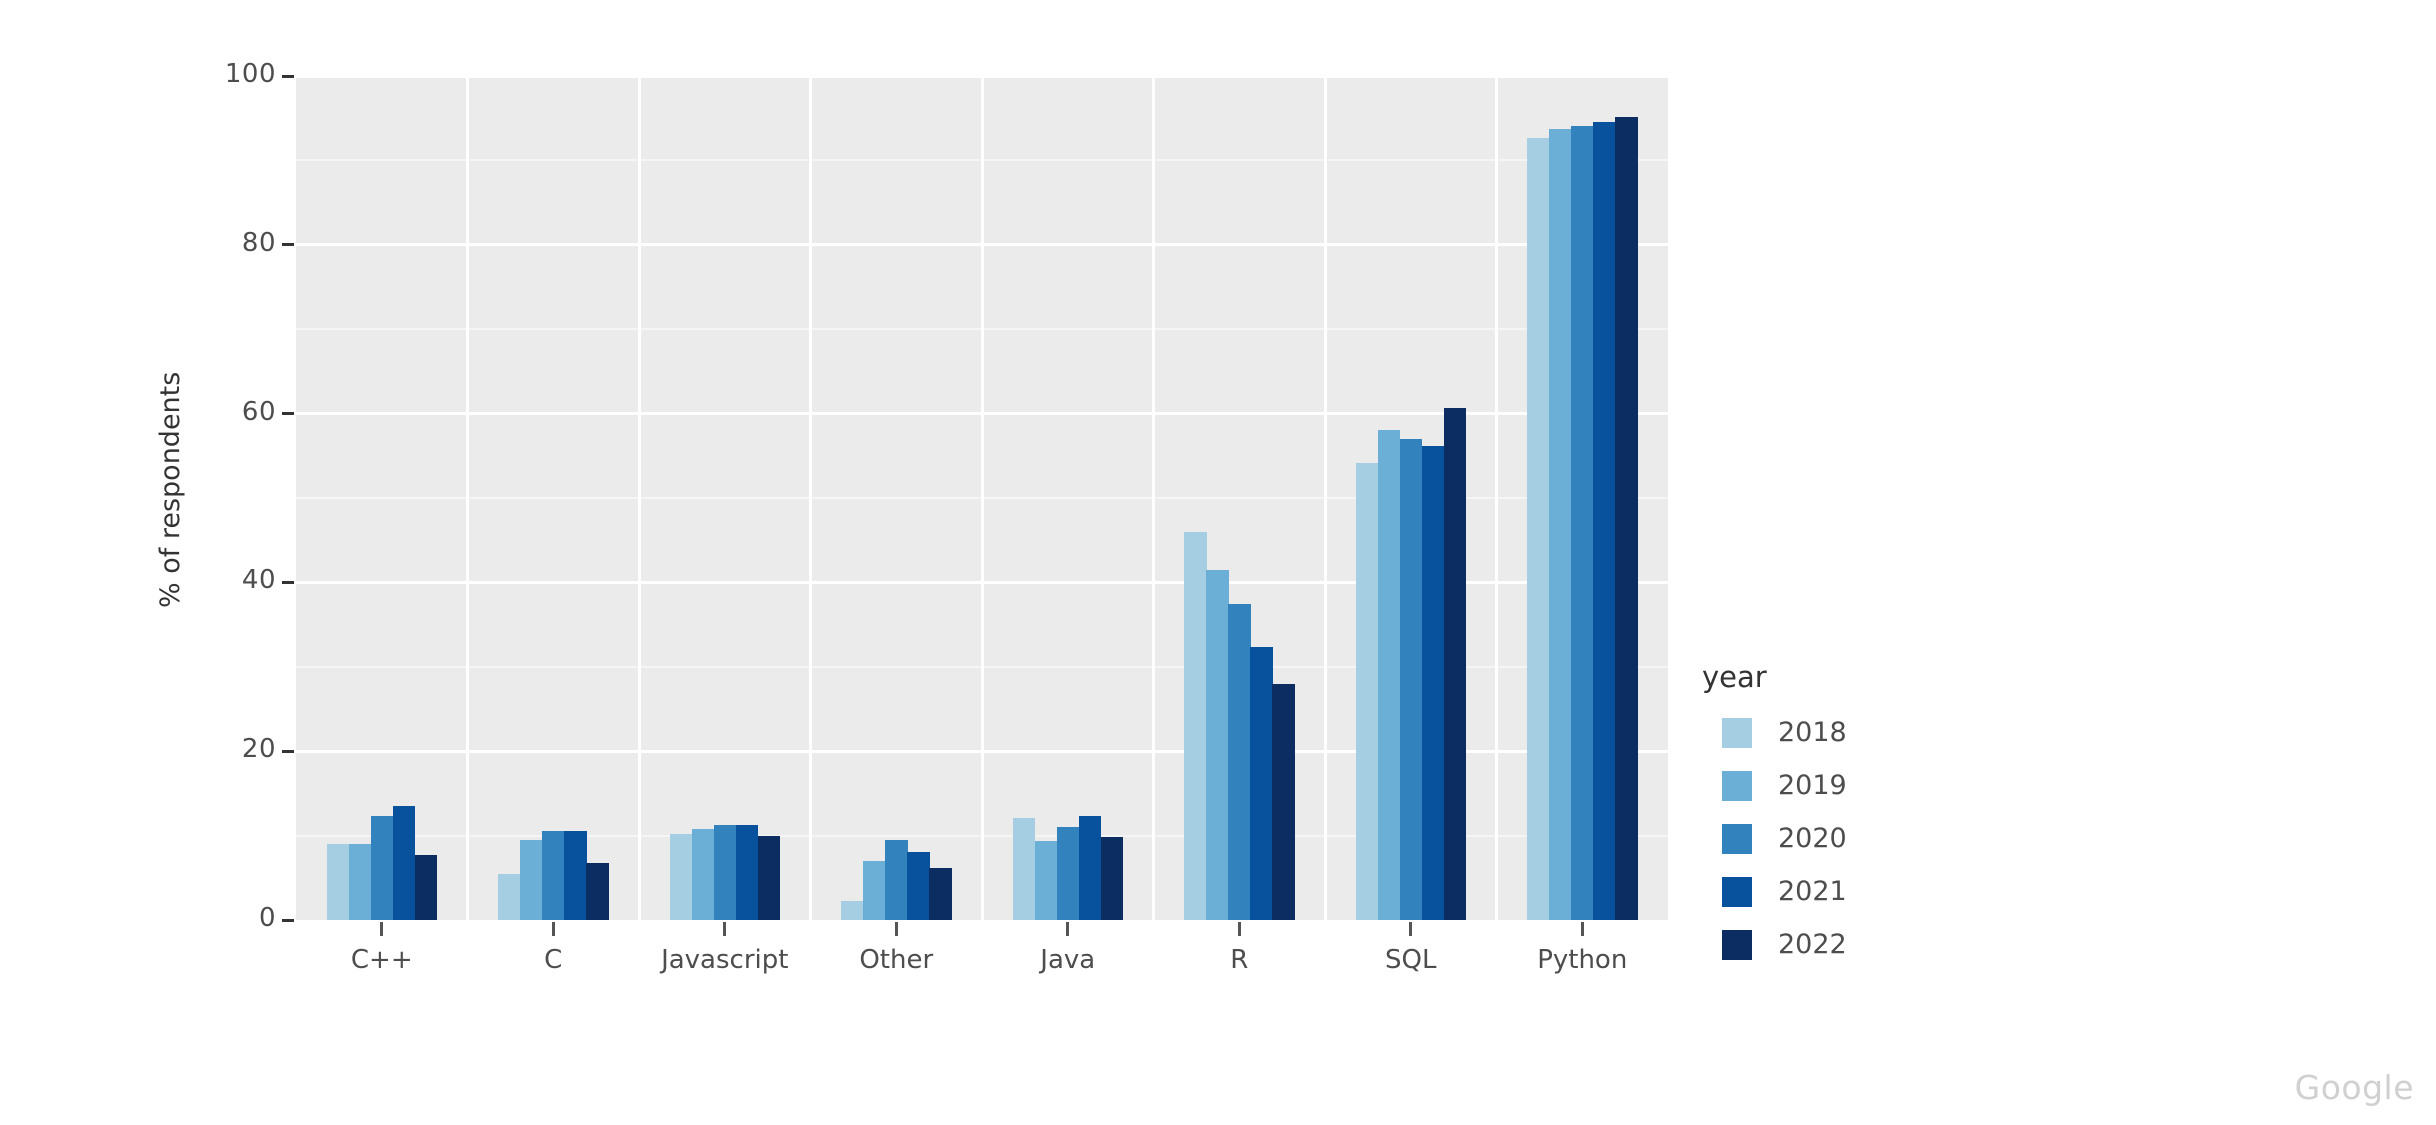 The width and height of the screenshot is (2436, 1125). Describe the element at coordinates (267, 918) in the screenshot. I see `y-axis-tick-label: 0` at that location.